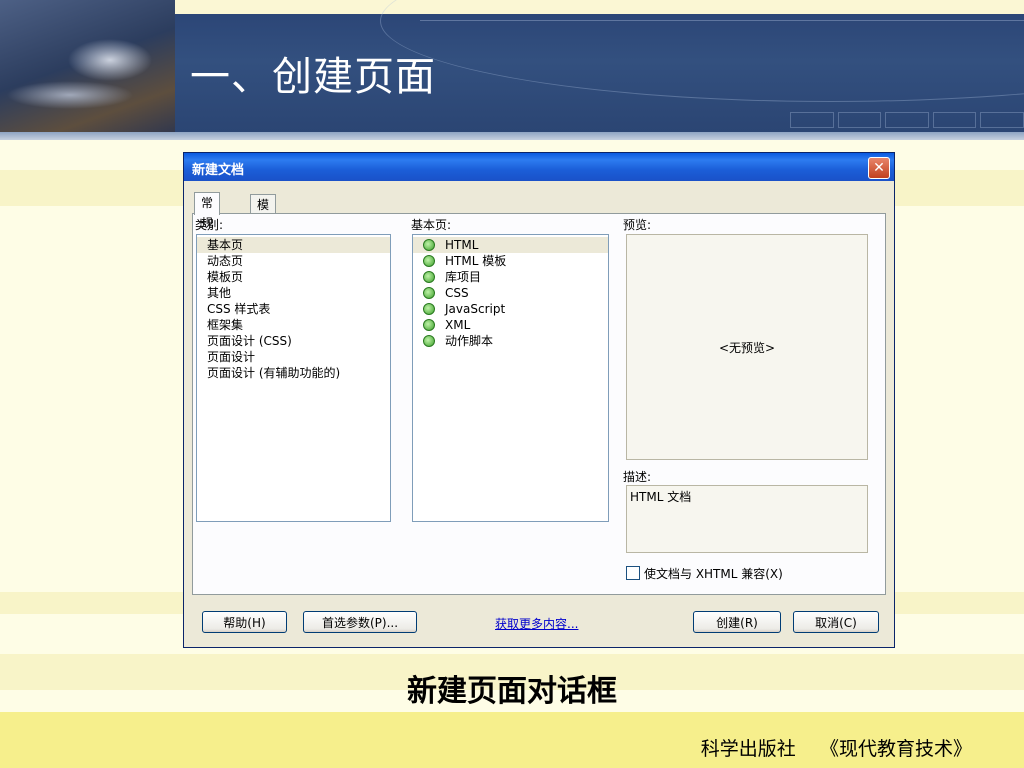 The image size is (1024, 768). I want to click on category-item: 其他, so click(293, 293).